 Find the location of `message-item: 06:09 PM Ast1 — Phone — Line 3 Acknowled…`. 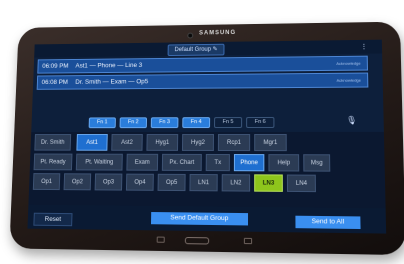

message-item: 06:09 PM Ast1 — Phone — Line 3 Acknowled… is located at coordinates (202, 65).